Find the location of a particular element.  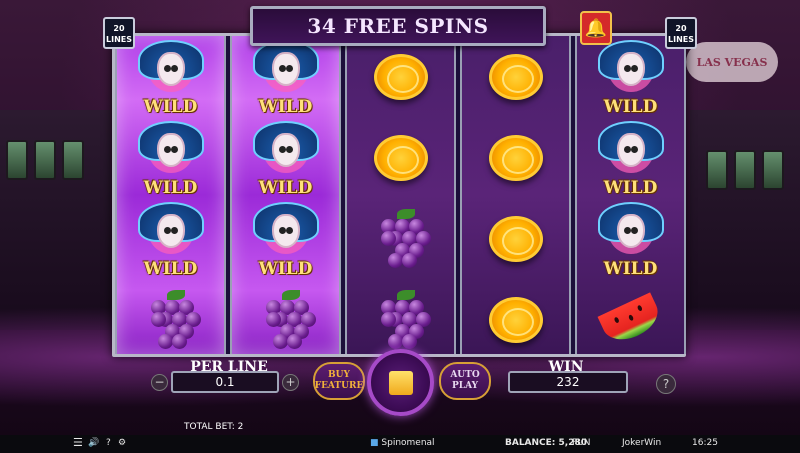

reel-2: WILD WILD WILD is located at coordinates (285, 195).